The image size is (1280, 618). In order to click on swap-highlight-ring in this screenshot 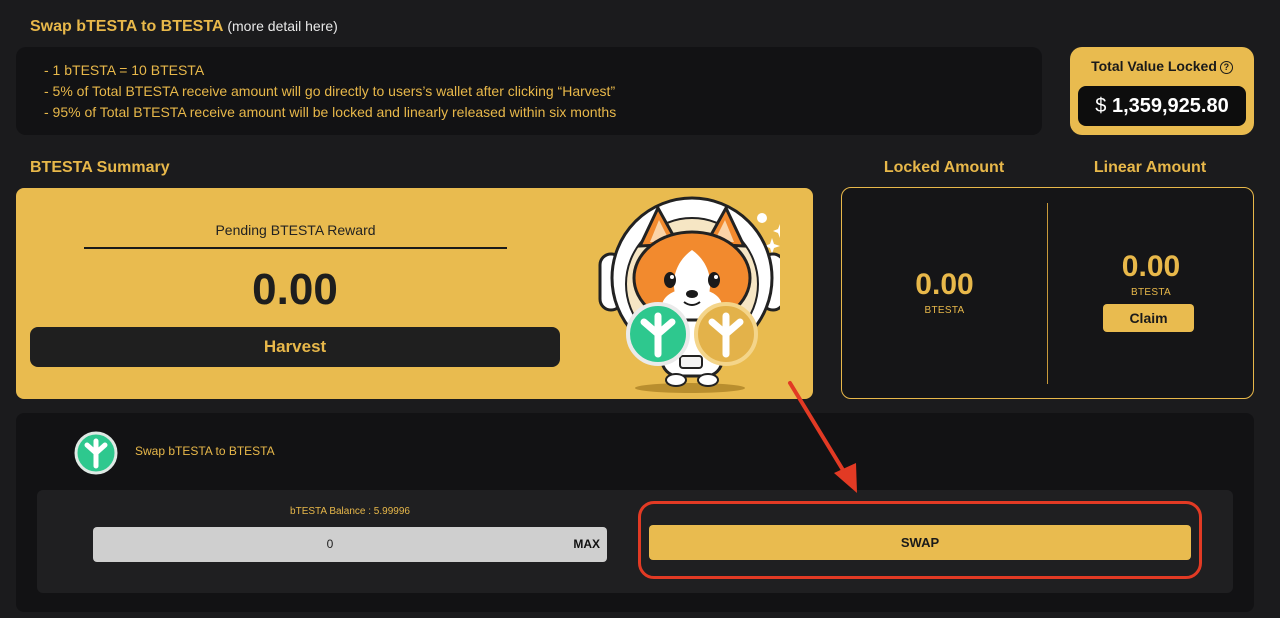, I will do `click(920, 540)`.